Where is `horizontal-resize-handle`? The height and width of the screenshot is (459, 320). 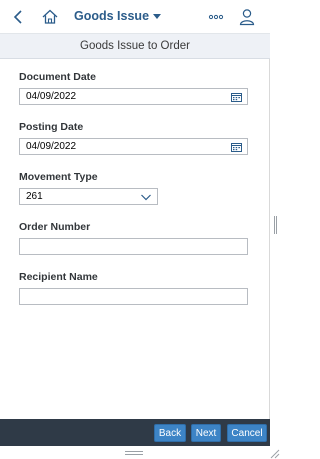 horizontal-resize-handle is located at coordinates (134, 453).